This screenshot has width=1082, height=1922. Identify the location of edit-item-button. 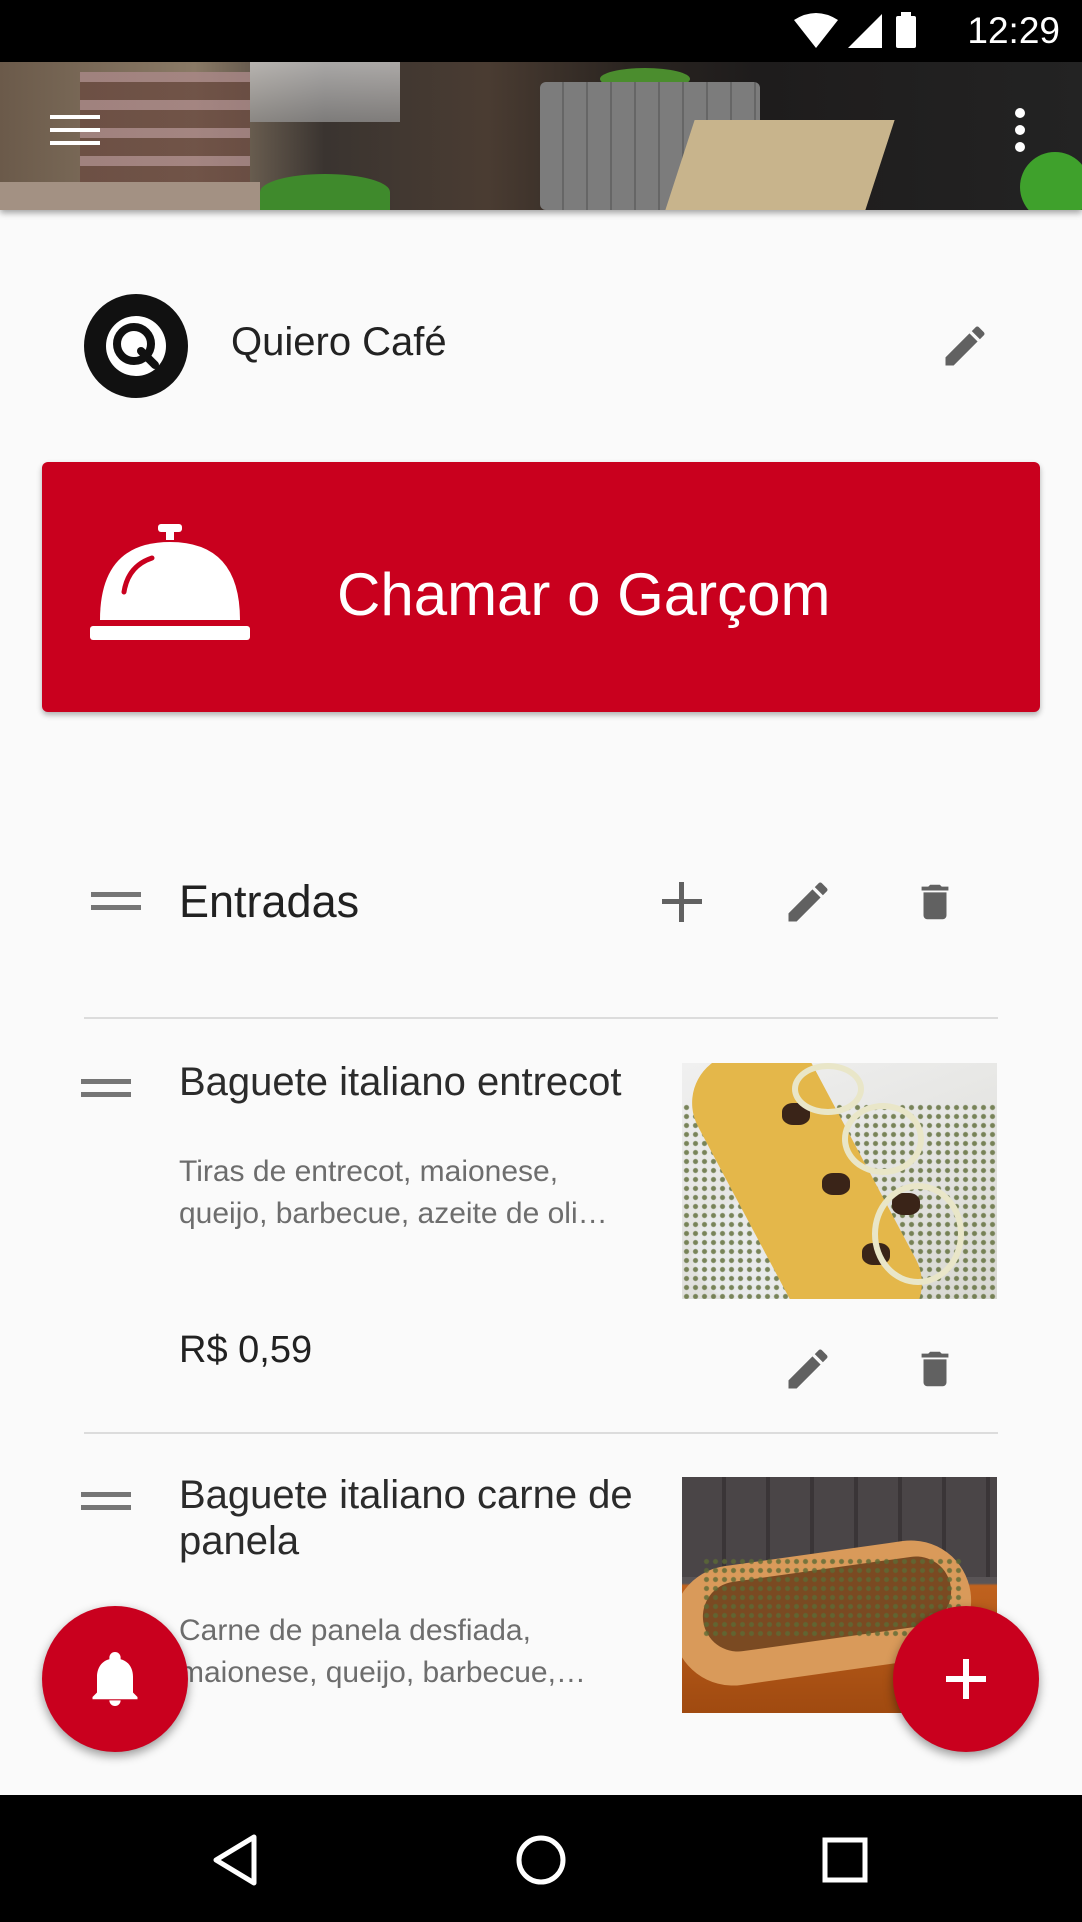
(808, 1369).